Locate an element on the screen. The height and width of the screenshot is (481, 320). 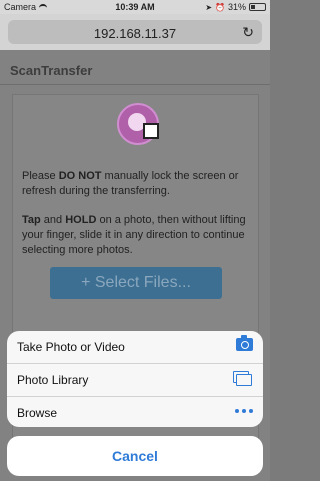
scantransfer-logo is located at coordinates (138, 124).